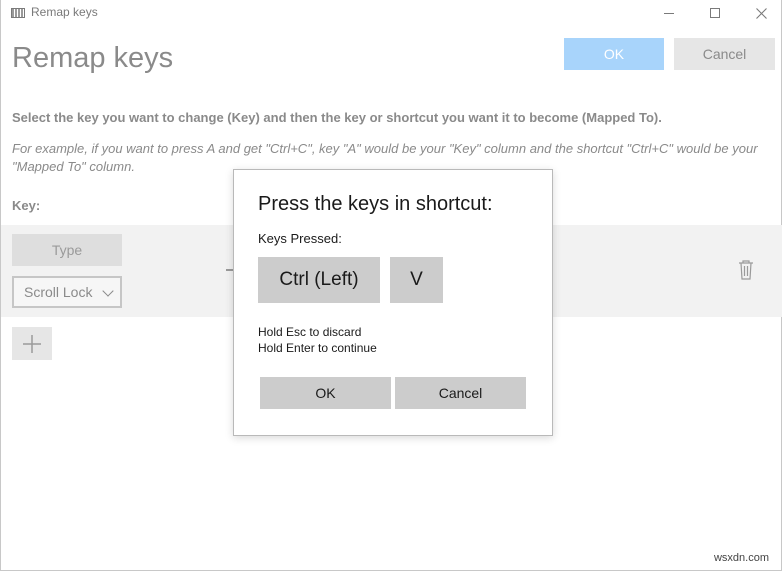 Image resolution: width=782 pixels, height=571 pixels. I want to click on add-row-button, so click(32, 343).